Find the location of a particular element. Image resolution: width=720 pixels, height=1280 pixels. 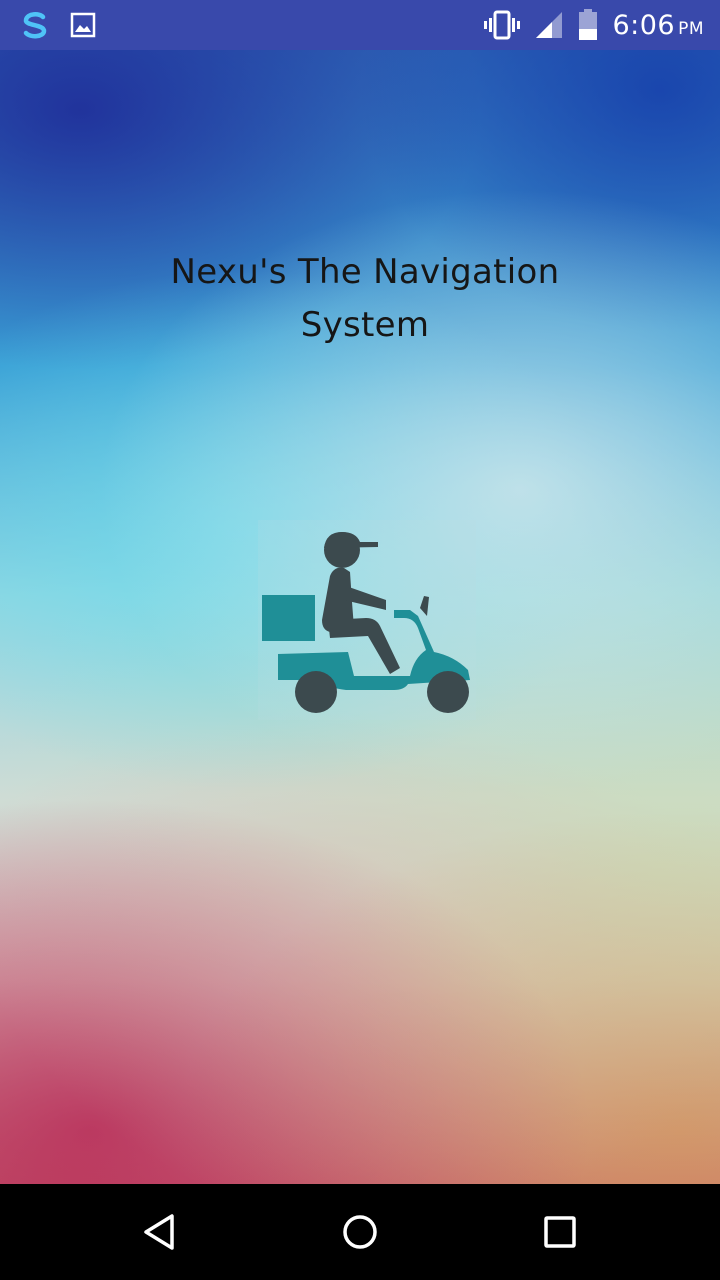

app-title-line-1: Nexu's The Navigation is located at coordinates (365, 272).